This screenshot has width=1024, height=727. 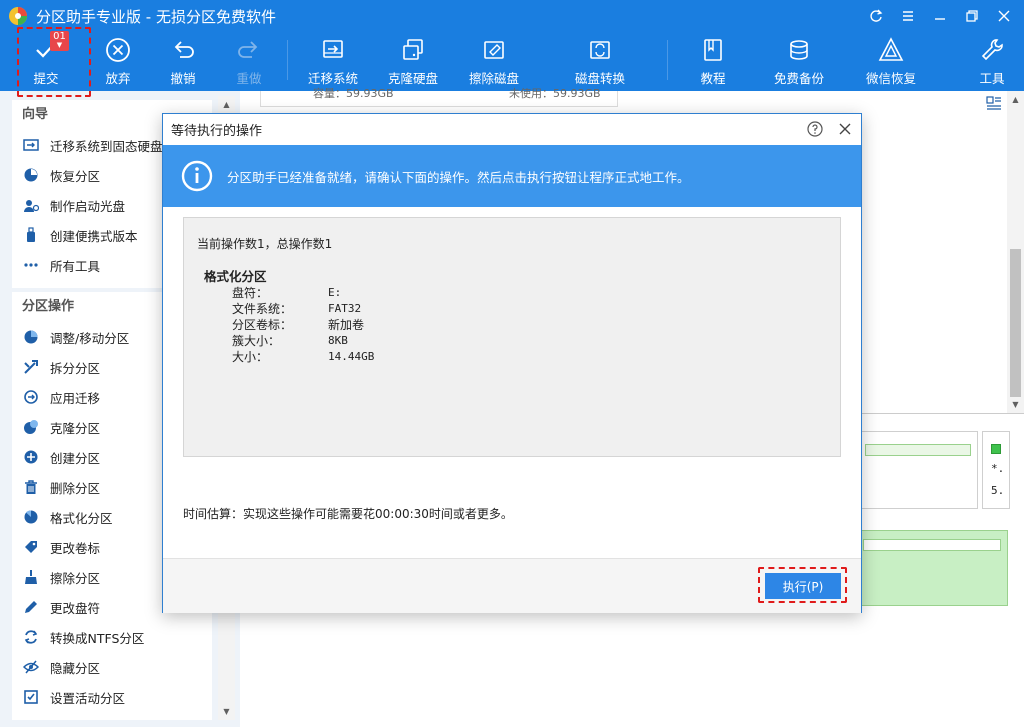 I want to click on bootable-media-icon, so click(x=31, y=205).